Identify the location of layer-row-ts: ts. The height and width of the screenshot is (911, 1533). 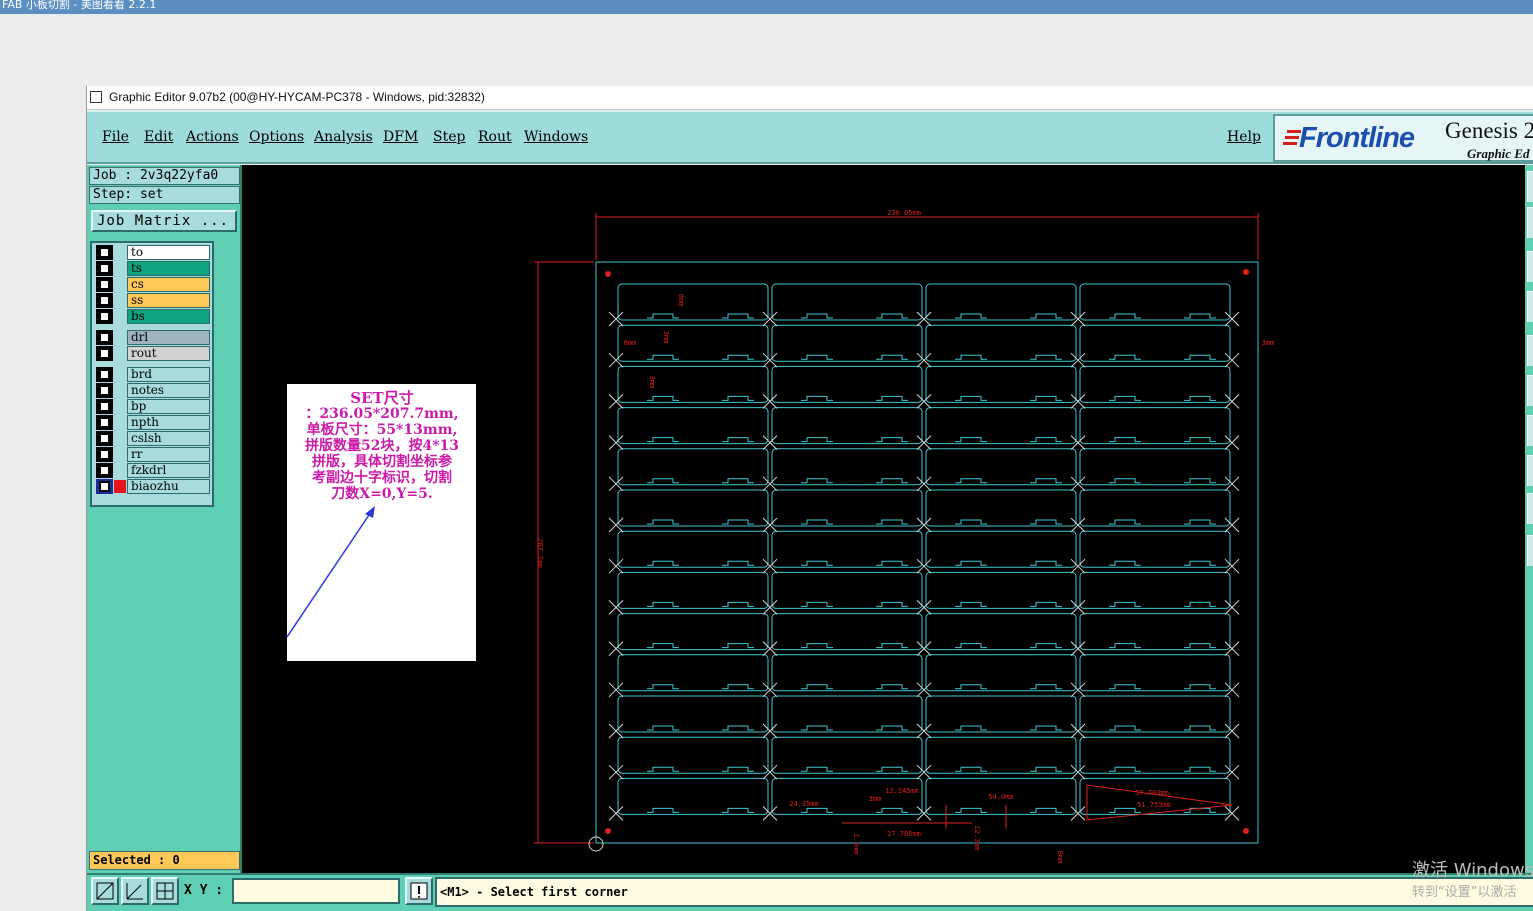
(154, 268).